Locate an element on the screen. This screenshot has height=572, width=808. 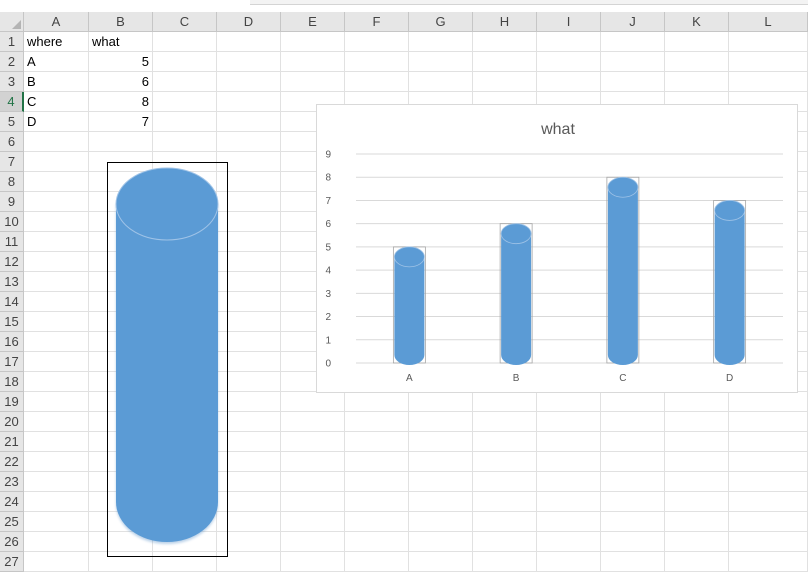
cell-b1: what is located at coordinates (121, 42).